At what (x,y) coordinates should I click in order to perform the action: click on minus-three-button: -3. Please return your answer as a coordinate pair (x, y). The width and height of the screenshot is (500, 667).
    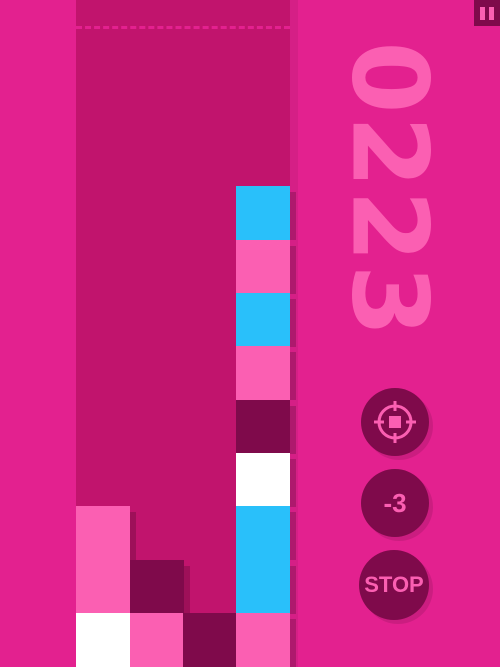
    Looking at the image, I should click on (395, 503).